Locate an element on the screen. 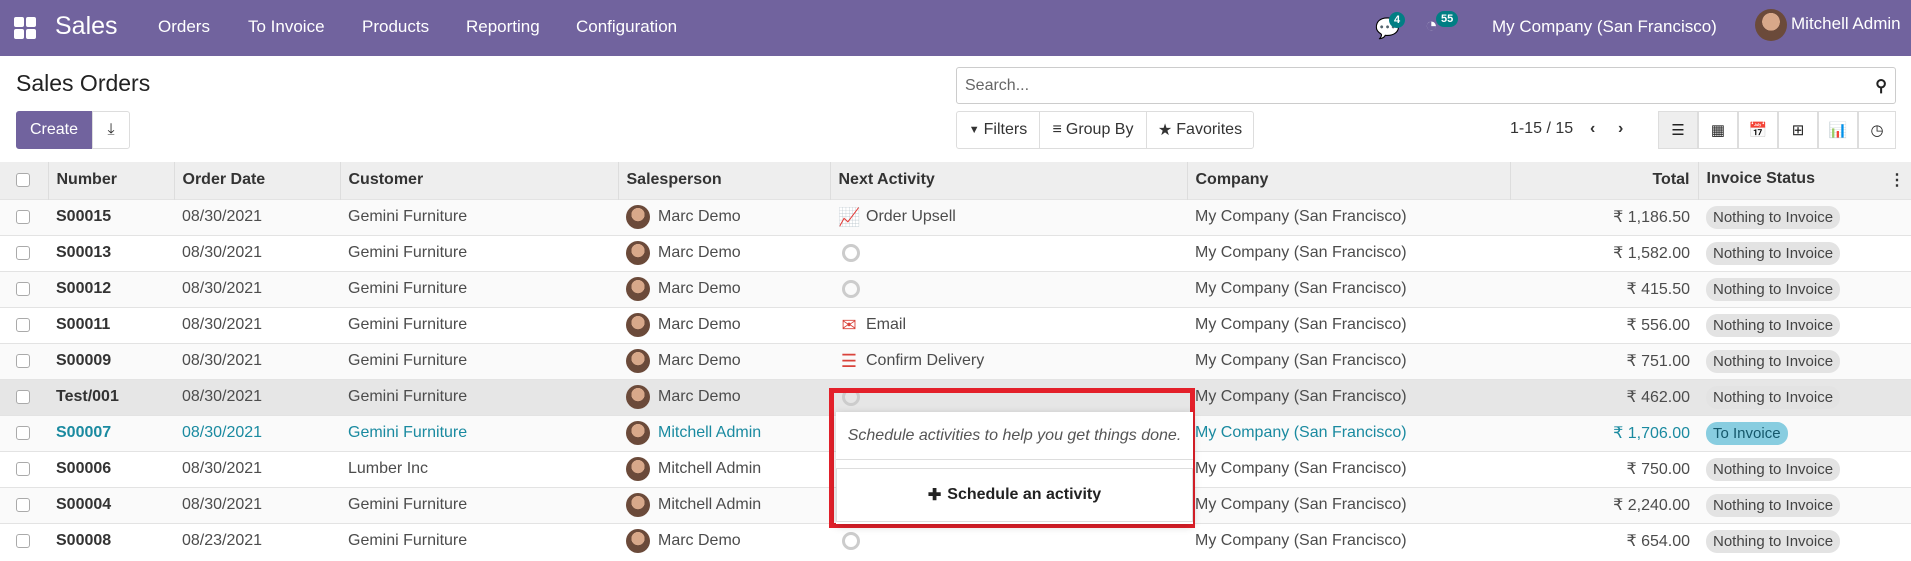  trend-up-icon: 📈 is located at coordinates (849, 217).